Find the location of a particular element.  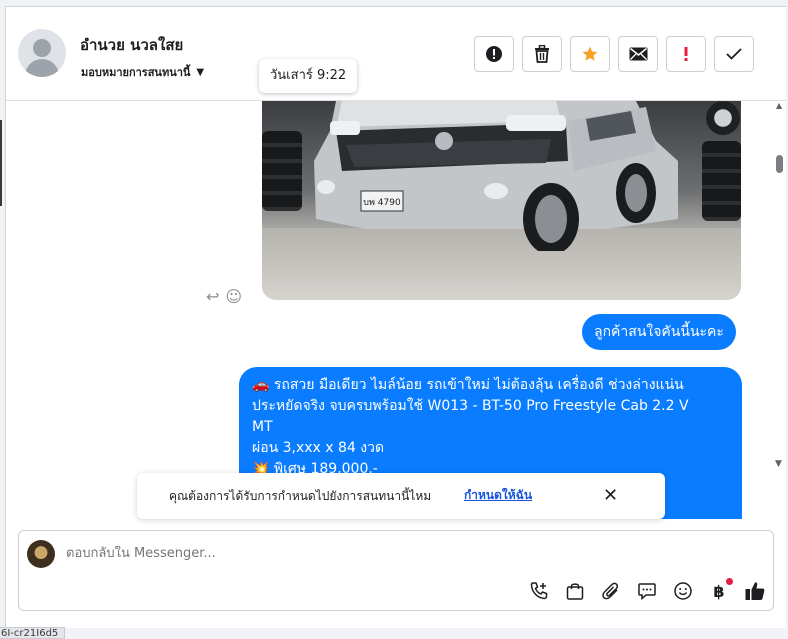

delete-button is located at coordinates (542, 54).